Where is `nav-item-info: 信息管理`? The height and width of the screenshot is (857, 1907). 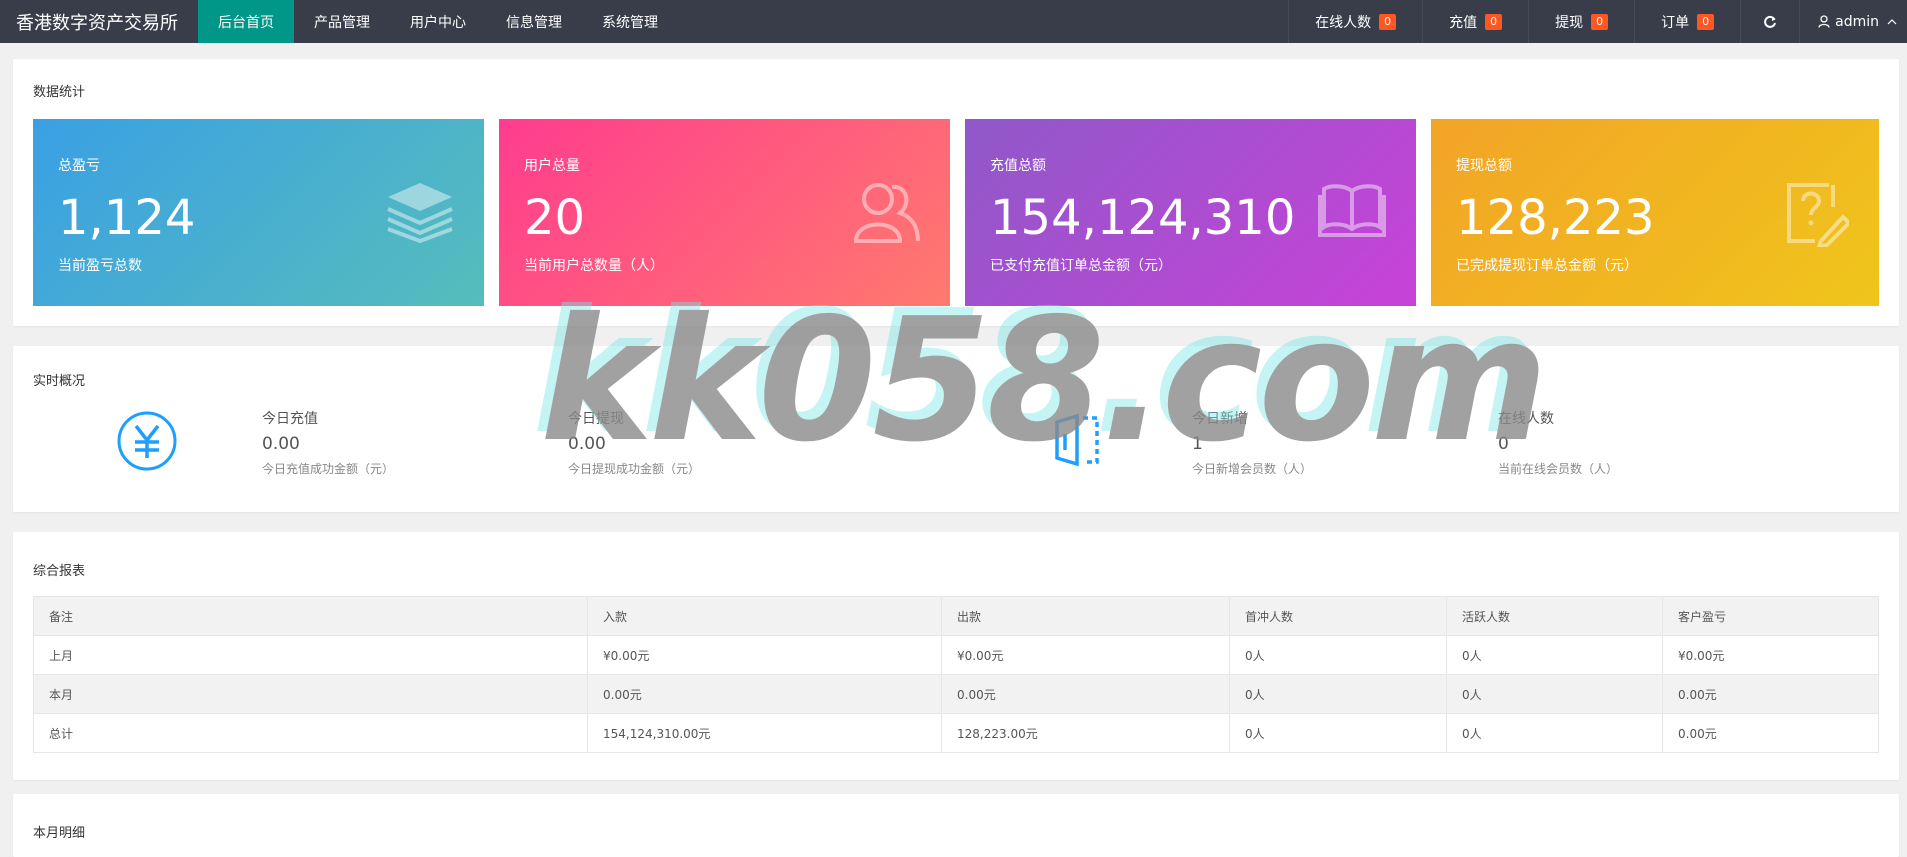 nav-item-info: 信息管理 is located at coordinates (534, 21).